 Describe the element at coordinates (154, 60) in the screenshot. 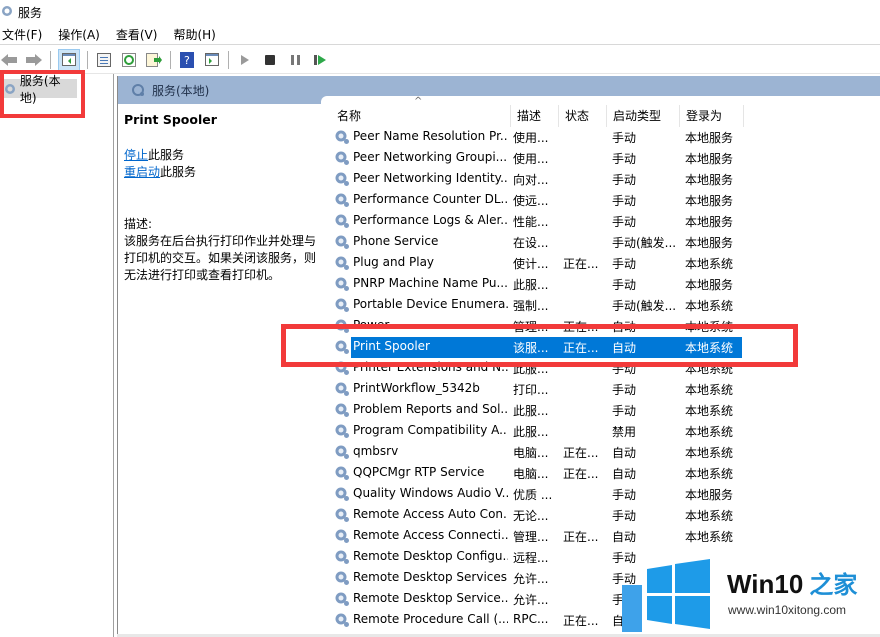

I see `export-list-icon` at that location.